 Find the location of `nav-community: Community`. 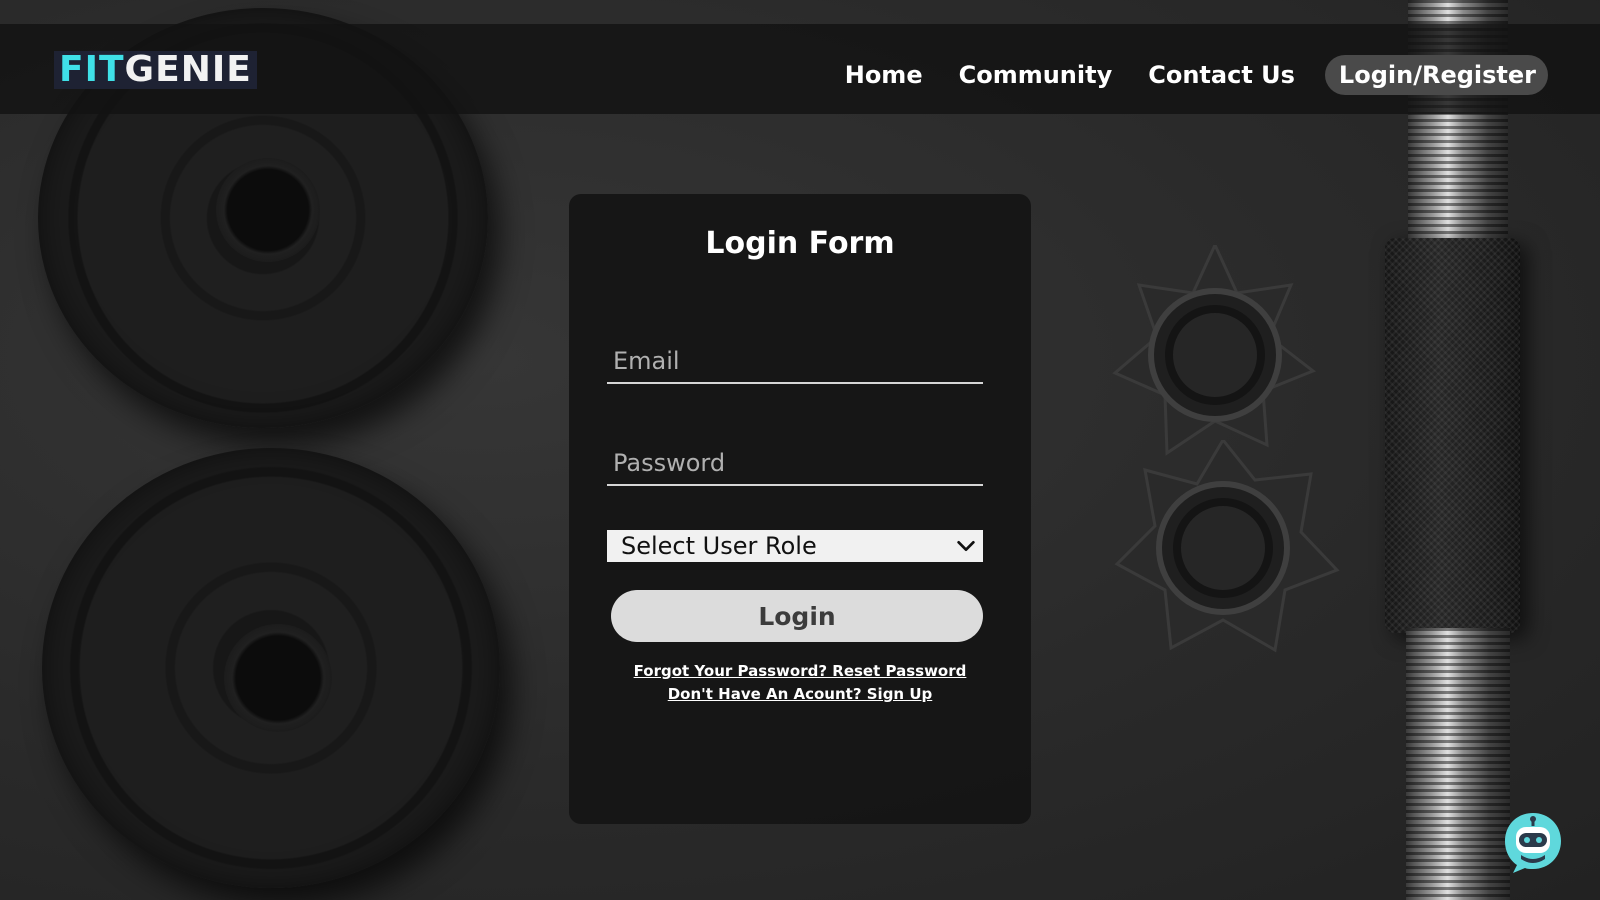

nav-community: Community is located at coordinates (1036, 75).